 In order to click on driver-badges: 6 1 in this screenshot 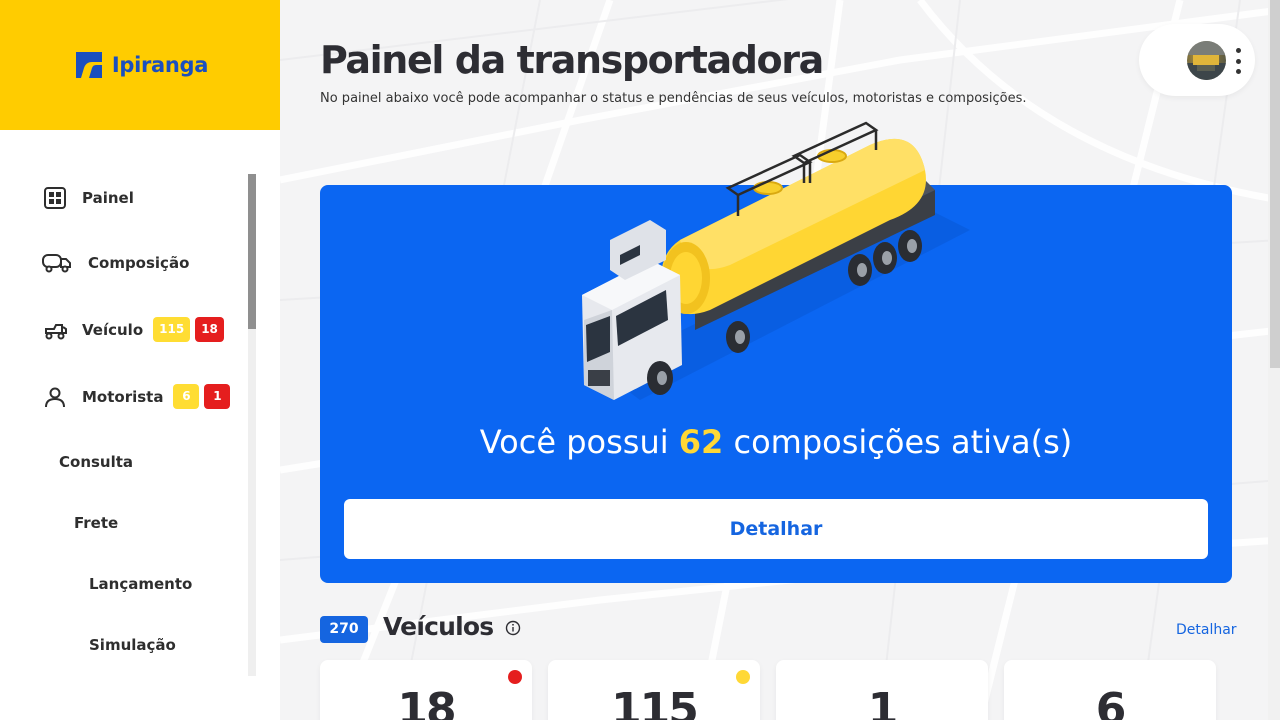, I will do `click(202, 396)`.